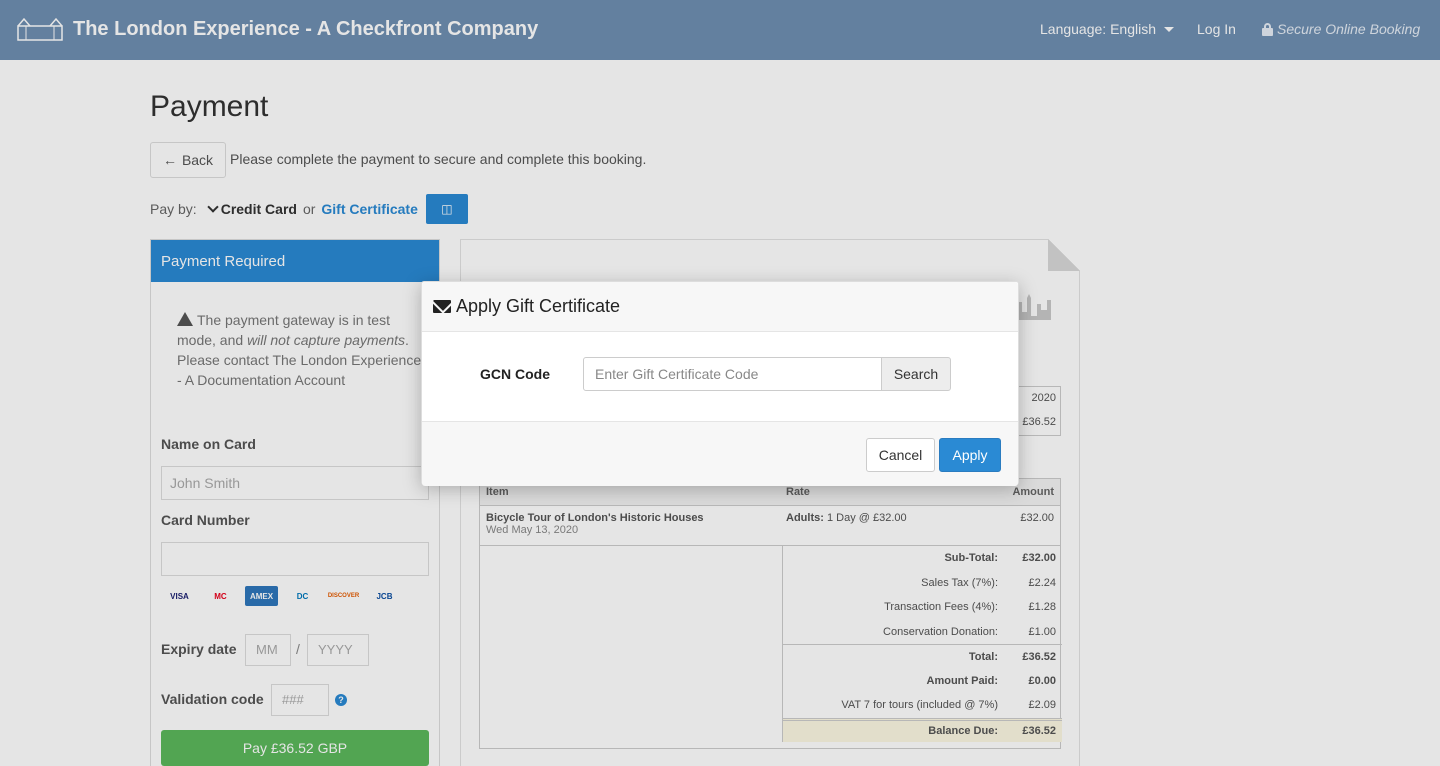  Describe the element at coordinates (442, 306) in the screenshot. I see `envelope-icon` at that location.